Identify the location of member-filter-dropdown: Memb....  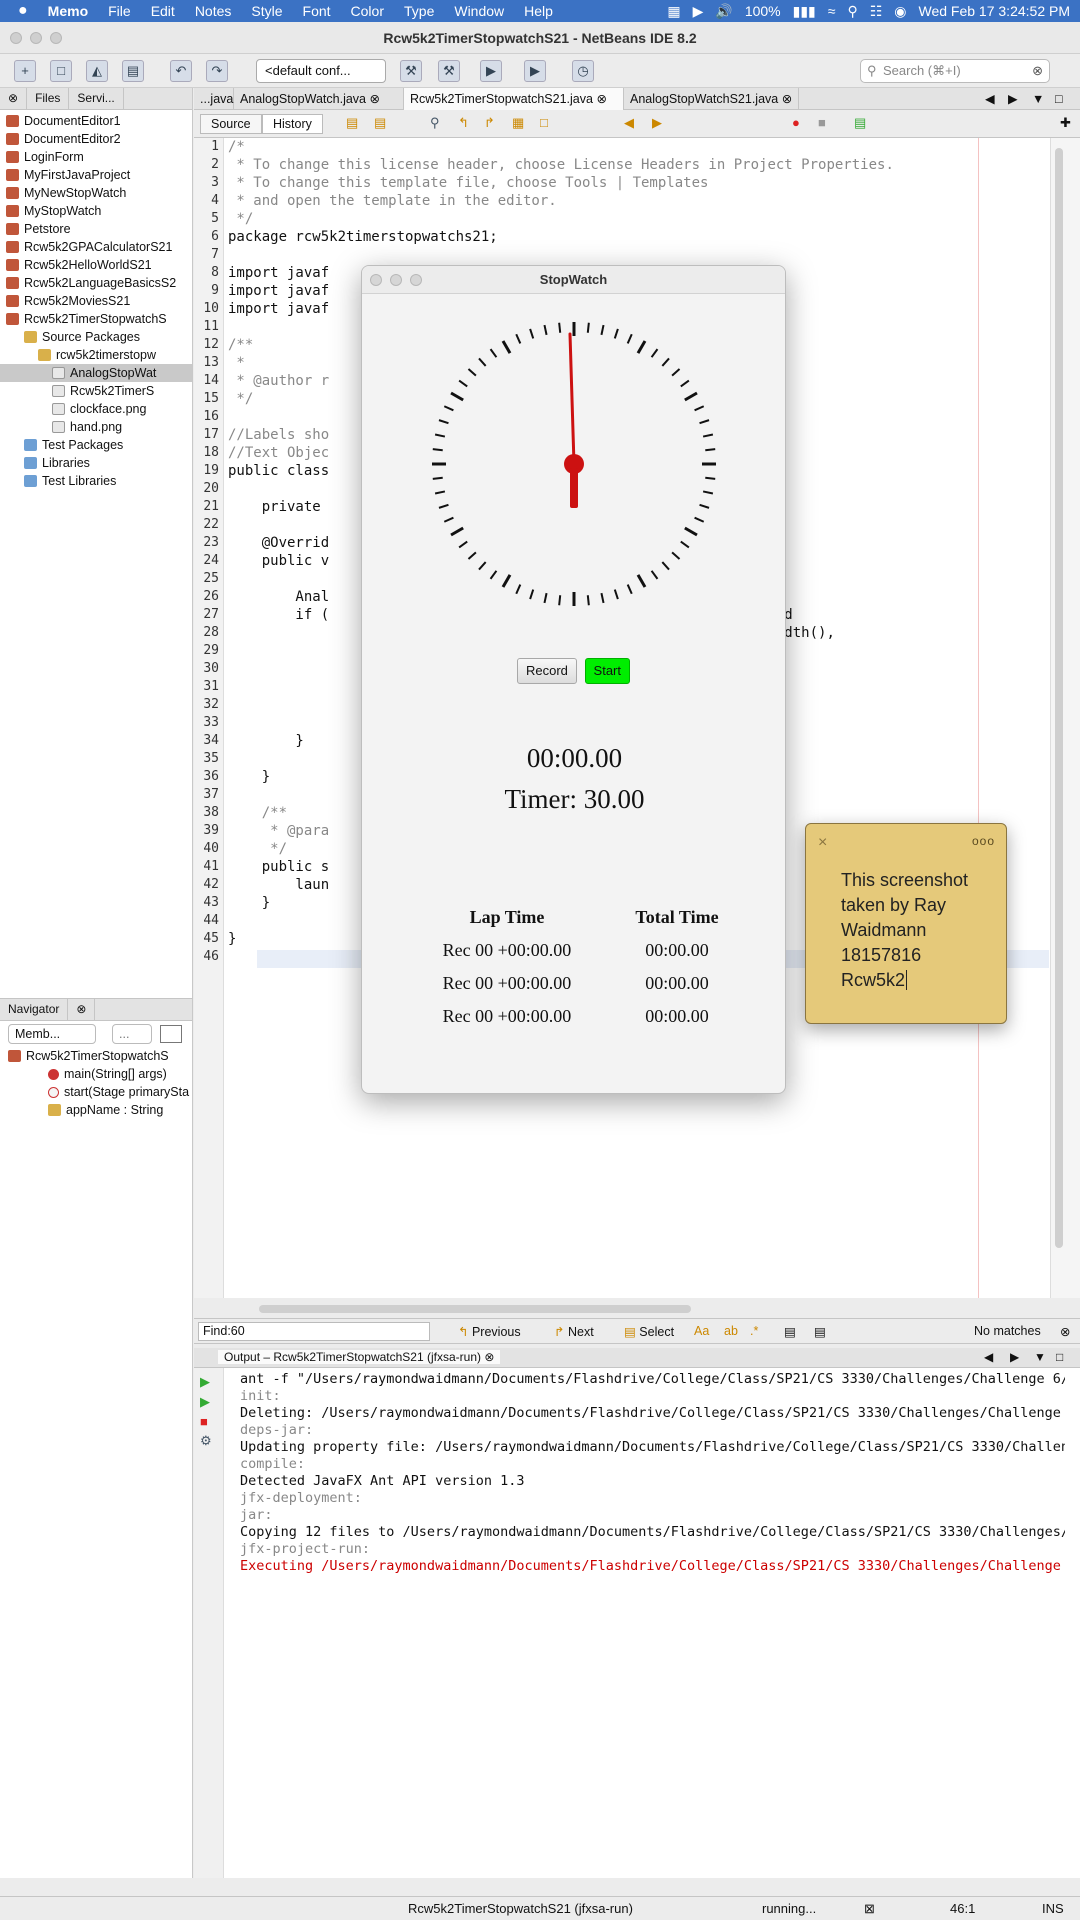
(52, 1034).